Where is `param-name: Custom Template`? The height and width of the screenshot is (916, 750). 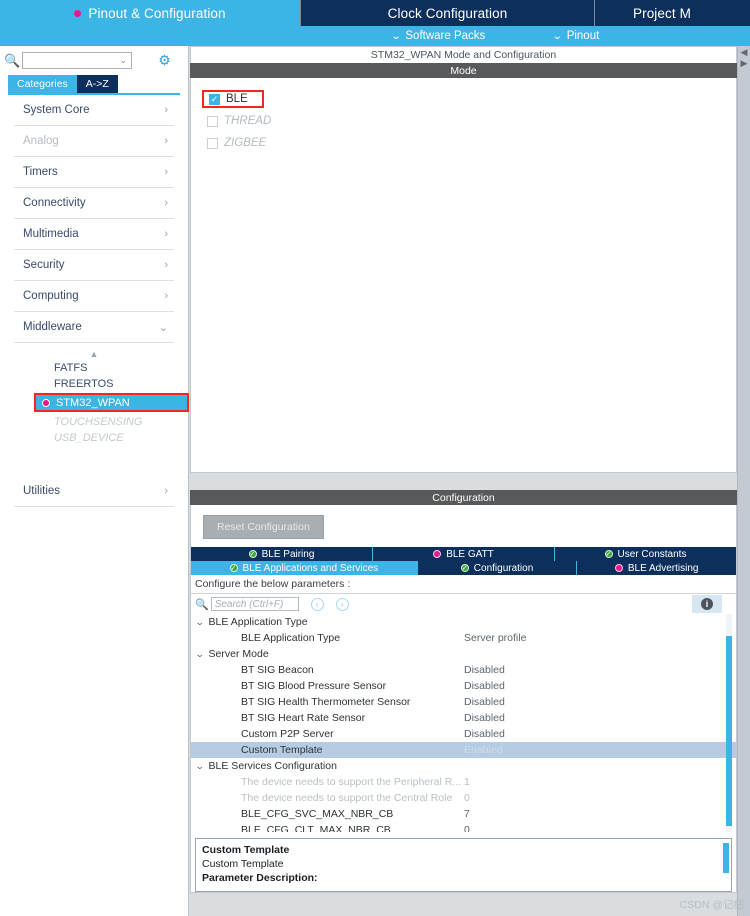 param-name: Custom Template is located at coordinates (282, 750).